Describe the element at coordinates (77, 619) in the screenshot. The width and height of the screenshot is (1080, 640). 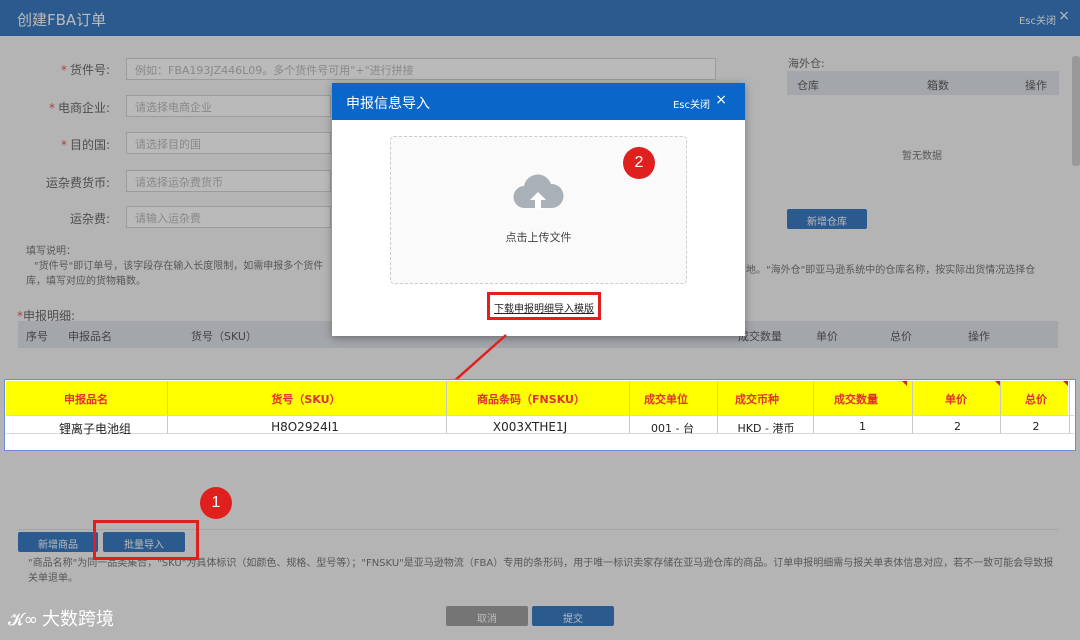
I see `watermark-text: 大数跨境` at that location.